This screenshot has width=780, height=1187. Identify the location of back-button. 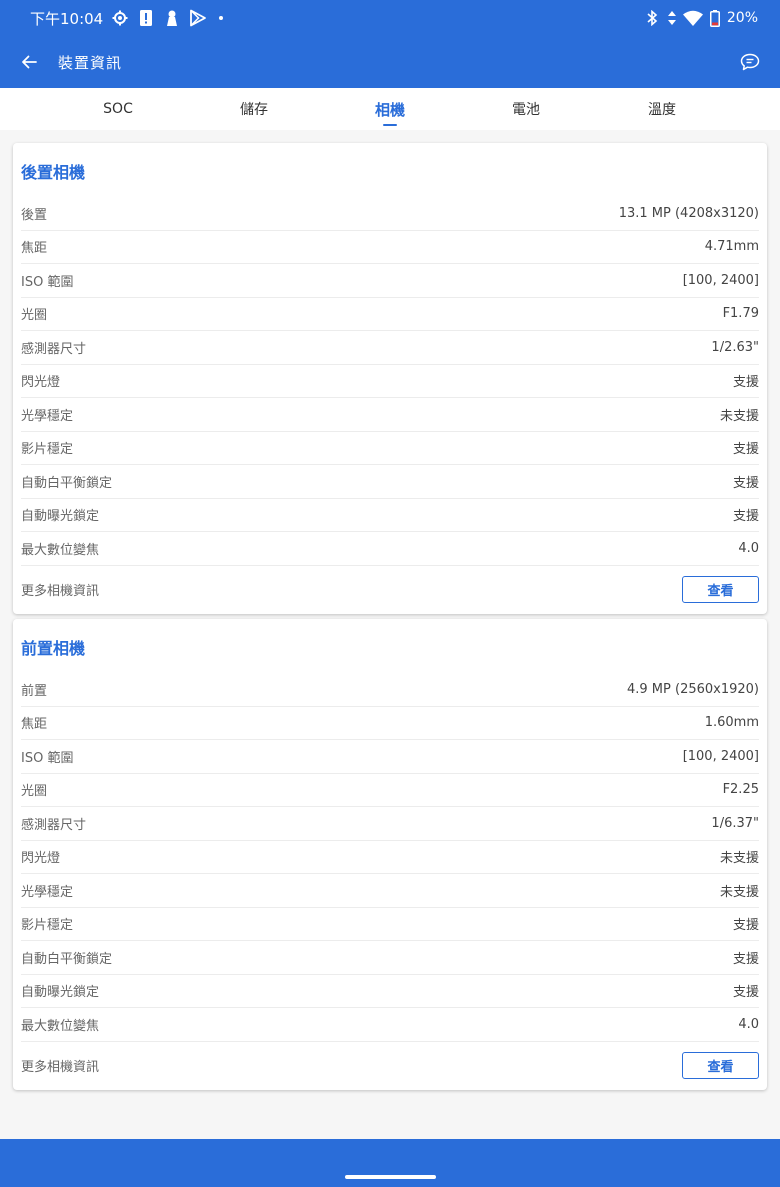
(29, 62).